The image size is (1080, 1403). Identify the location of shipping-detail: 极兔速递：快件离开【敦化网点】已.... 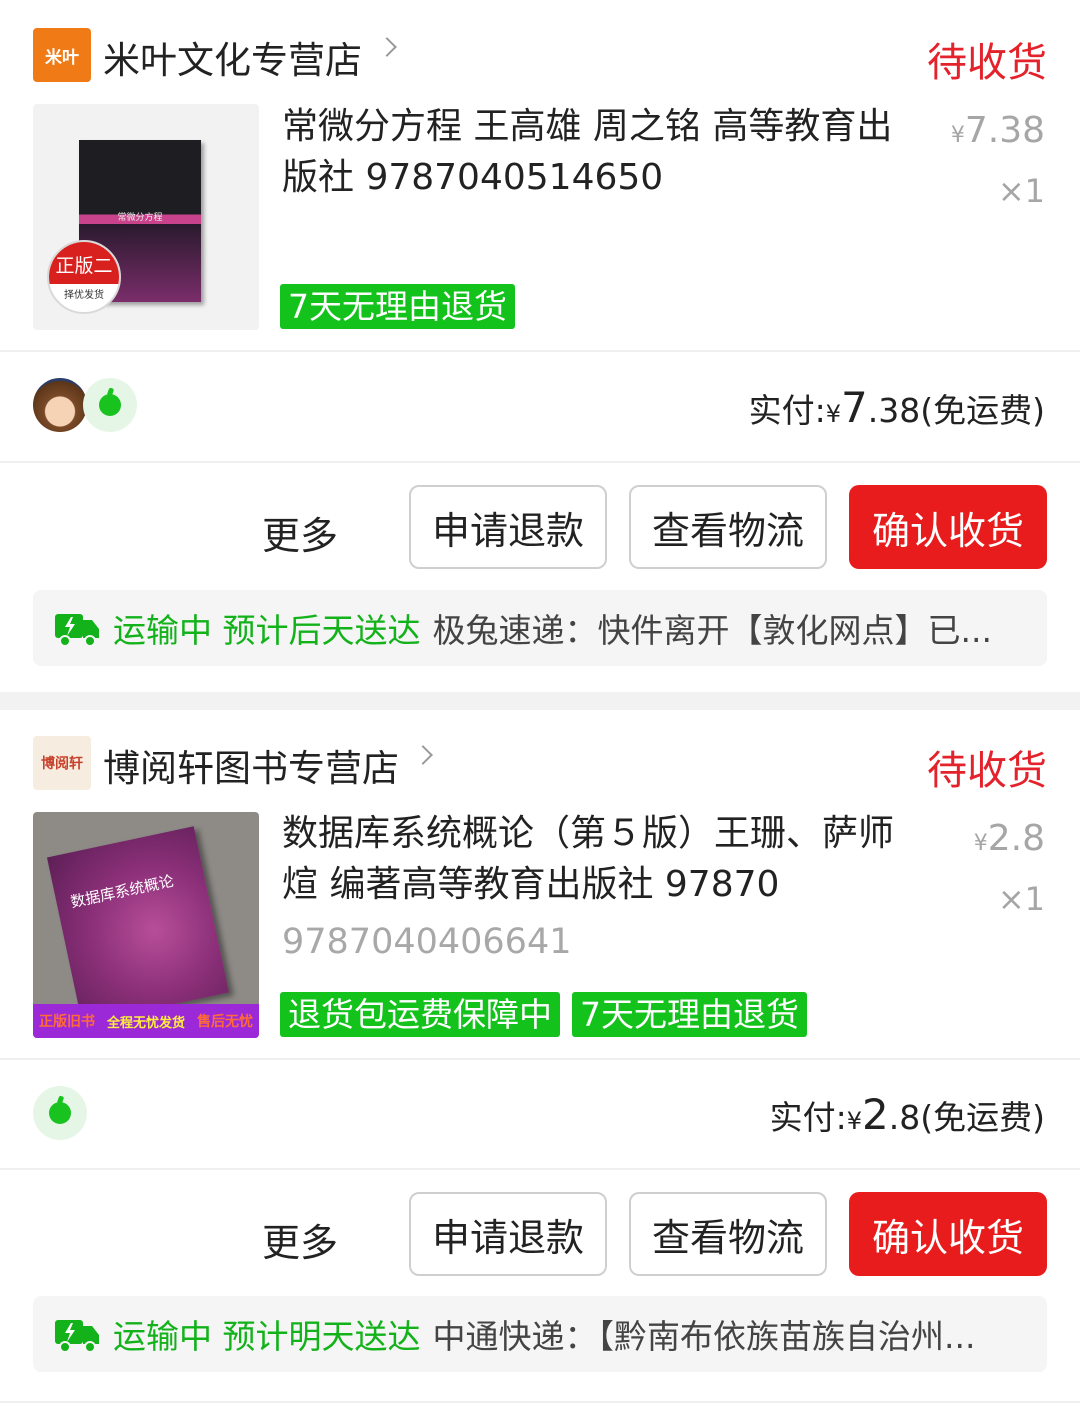
(712, 630).